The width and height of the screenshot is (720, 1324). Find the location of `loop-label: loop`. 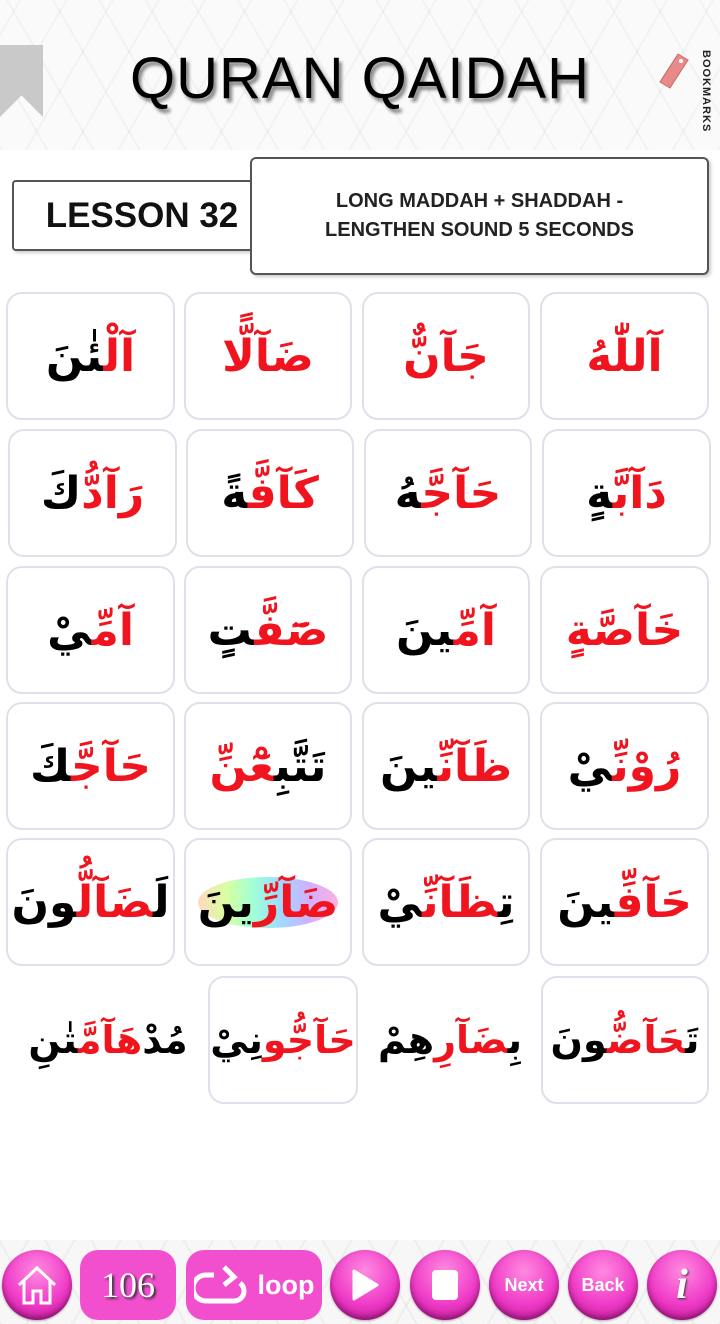

loop-label: loop is located at coordinates (286, 1284).